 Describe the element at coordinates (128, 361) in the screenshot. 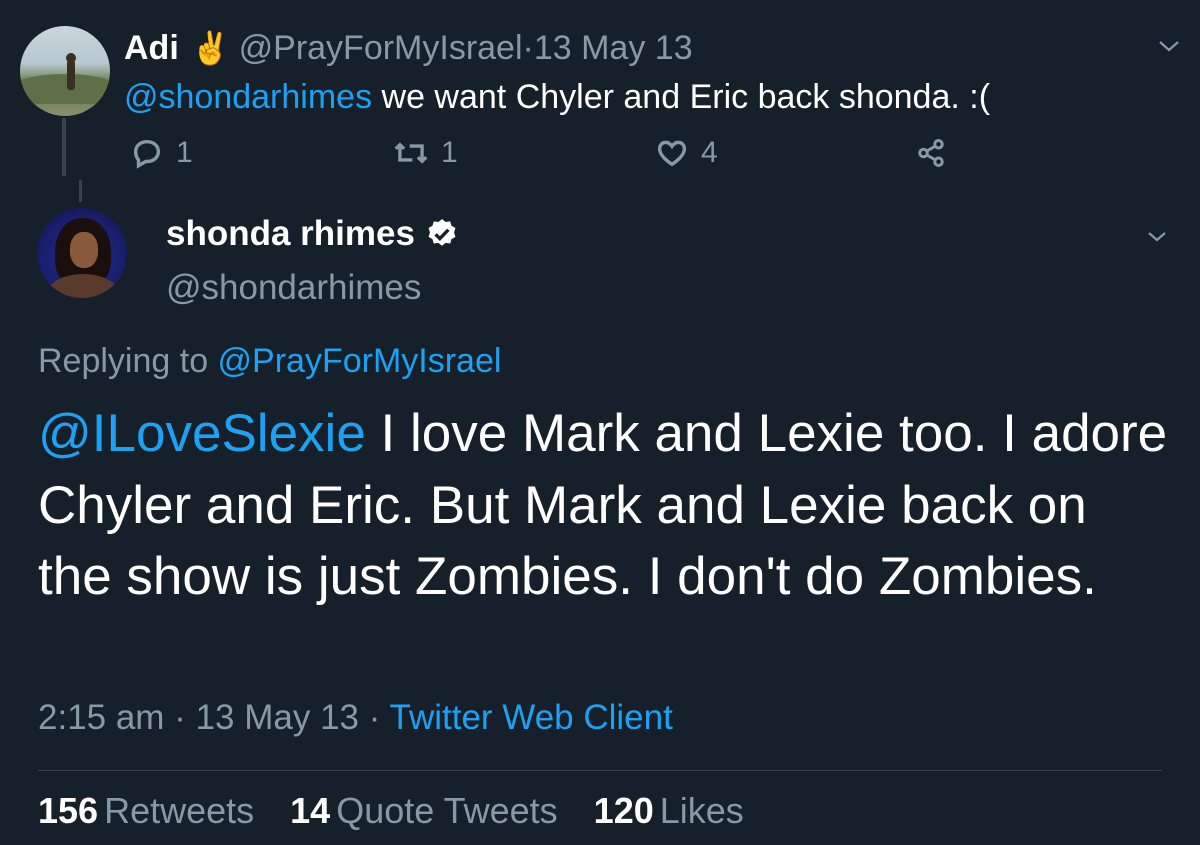

I see `replying-to-label: Replying to` at that location.